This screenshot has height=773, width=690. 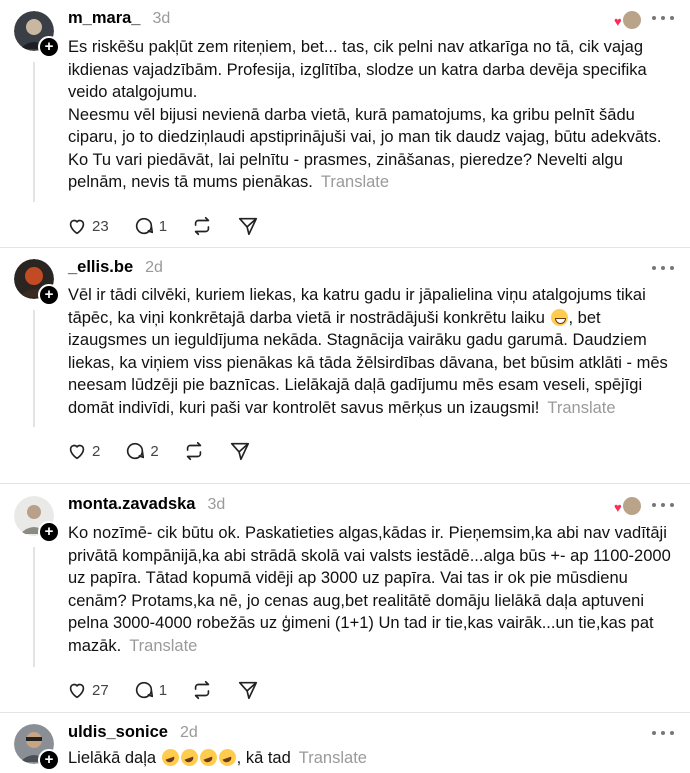 I want to click on post-actions: 2 2, so click(x=170, y=451).